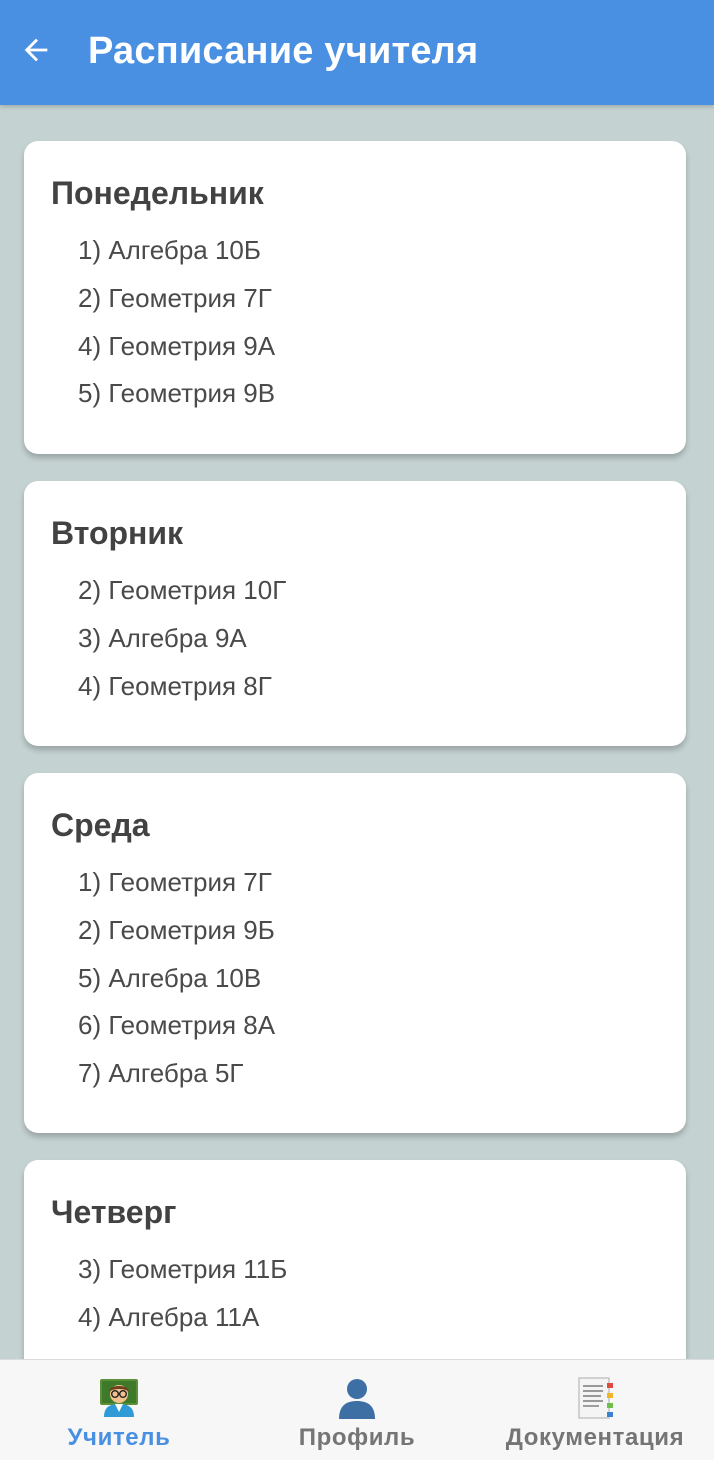 This screenshot has height=1460, width=714. I want to click on teacher-icon, so click(119, 1398).